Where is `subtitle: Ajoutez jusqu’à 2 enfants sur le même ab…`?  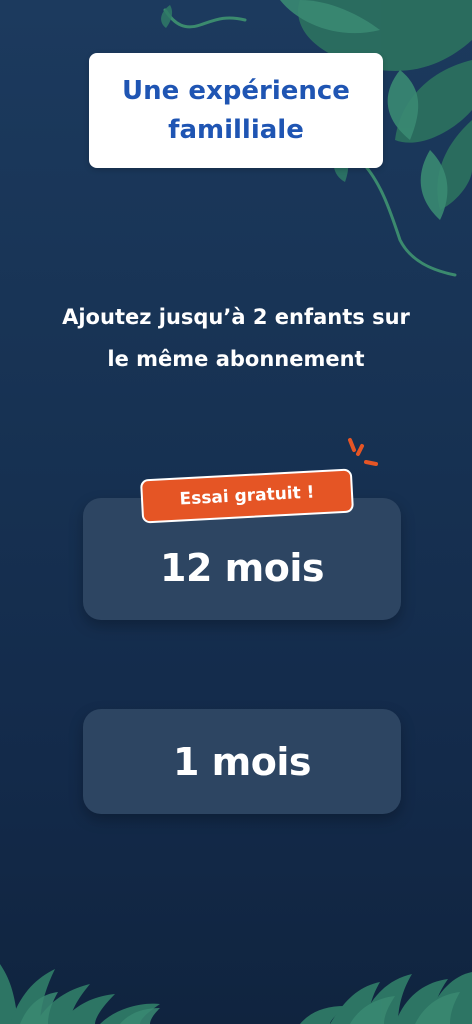
subtitle: Ajoutez jusqu’à 2 enfants sur le même ab… is located at coordinates (236, 338).